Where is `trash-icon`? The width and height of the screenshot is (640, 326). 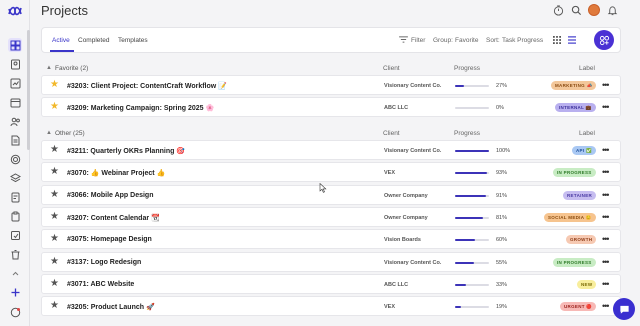
trash-icon is located at coordinates (15, 254).